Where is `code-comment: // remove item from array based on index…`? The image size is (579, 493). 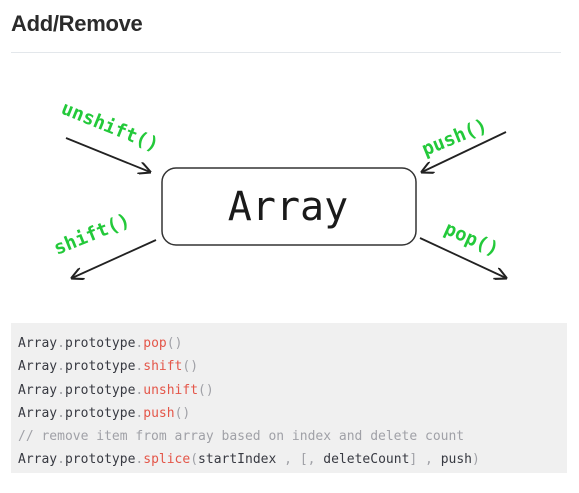
code-comment: // remove item from array based on index… is located at coordinates (241, 437).